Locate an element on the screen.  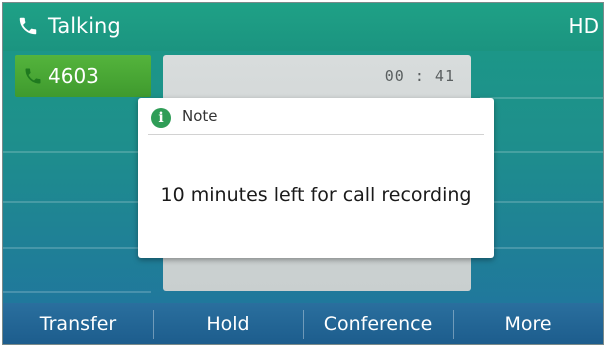
softkey-bar: Transfer Hold Conference More is located at coordinates (303, 323).